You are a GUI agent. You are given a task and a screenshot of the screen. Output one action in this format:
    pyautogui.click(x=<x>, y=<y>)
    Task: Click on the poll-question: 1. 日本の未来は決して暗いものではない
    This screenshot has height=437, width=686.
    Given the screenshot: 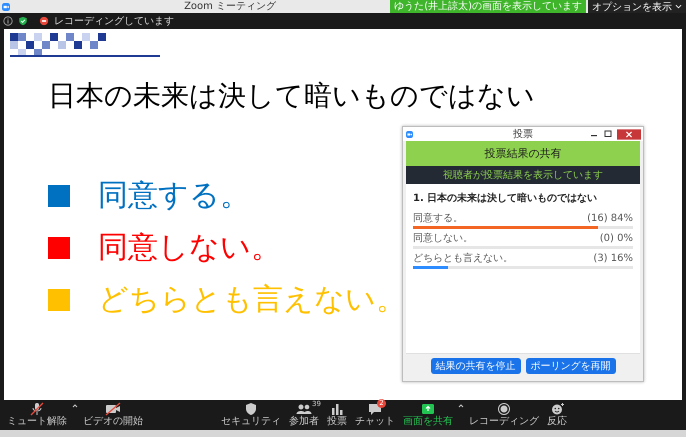 What is the action you would take?
    pyautogui.click(x=505, y=198)
    